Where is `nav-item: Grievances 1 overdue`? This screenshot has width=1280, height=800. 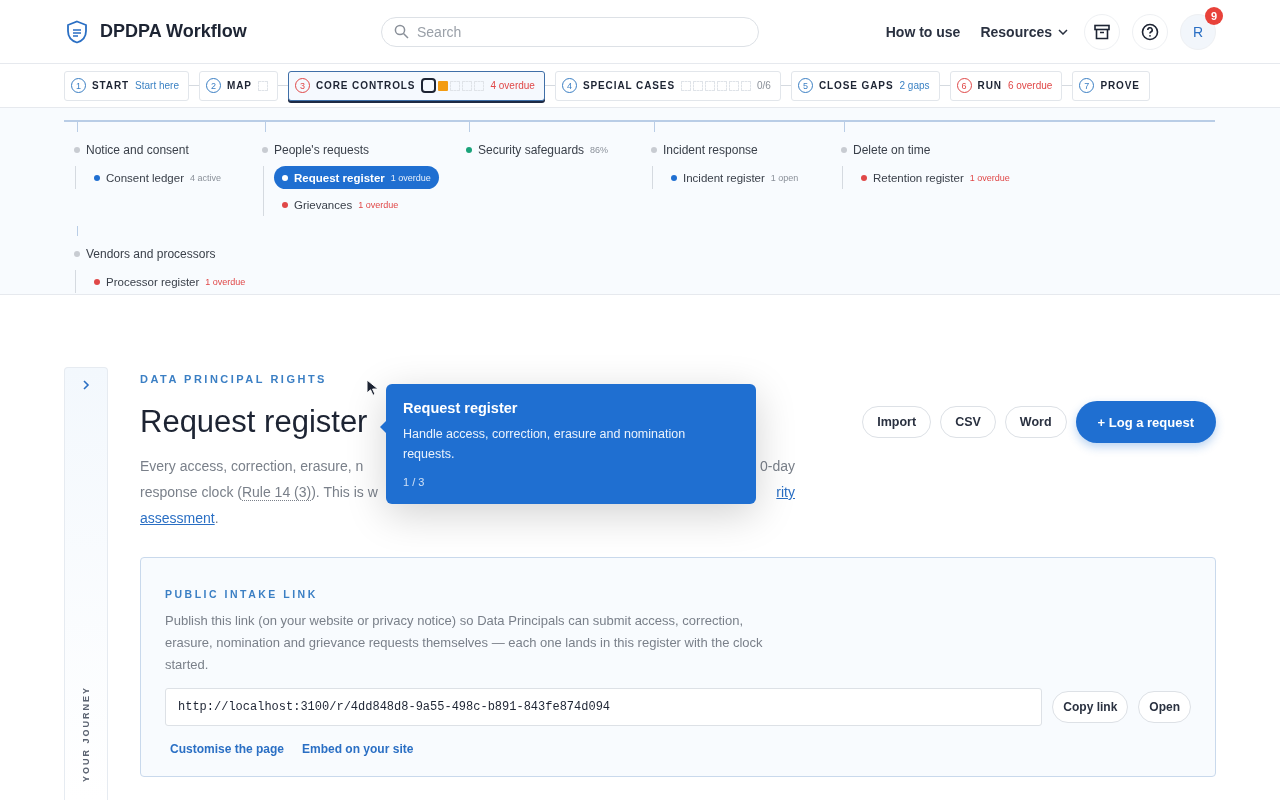 nav-item: Grievances 1 overdue is located at coordinates (340, 204).